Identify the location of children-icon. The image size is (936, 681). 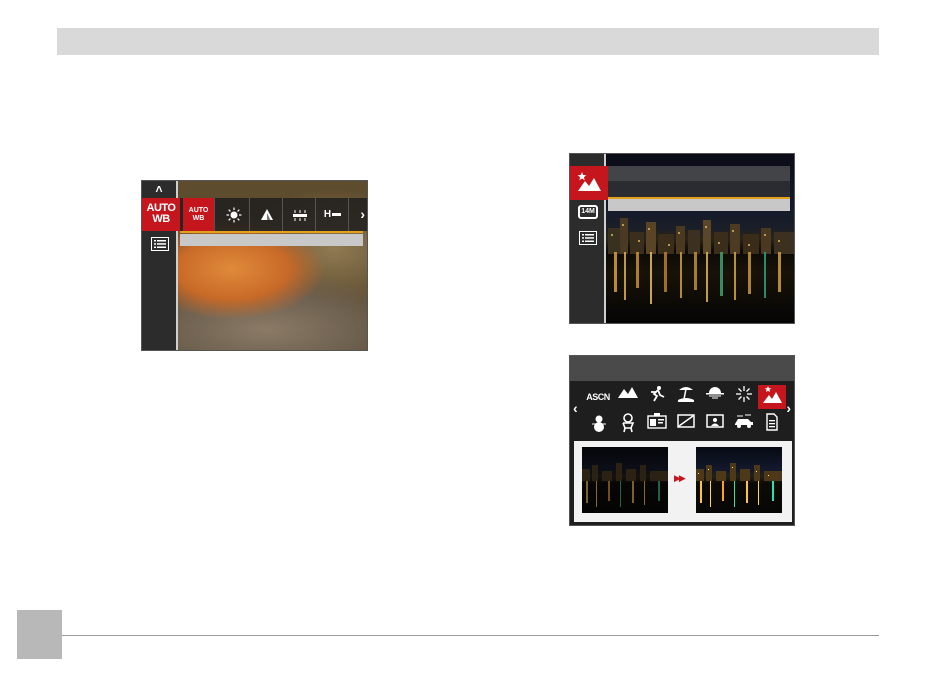
(628, 423).